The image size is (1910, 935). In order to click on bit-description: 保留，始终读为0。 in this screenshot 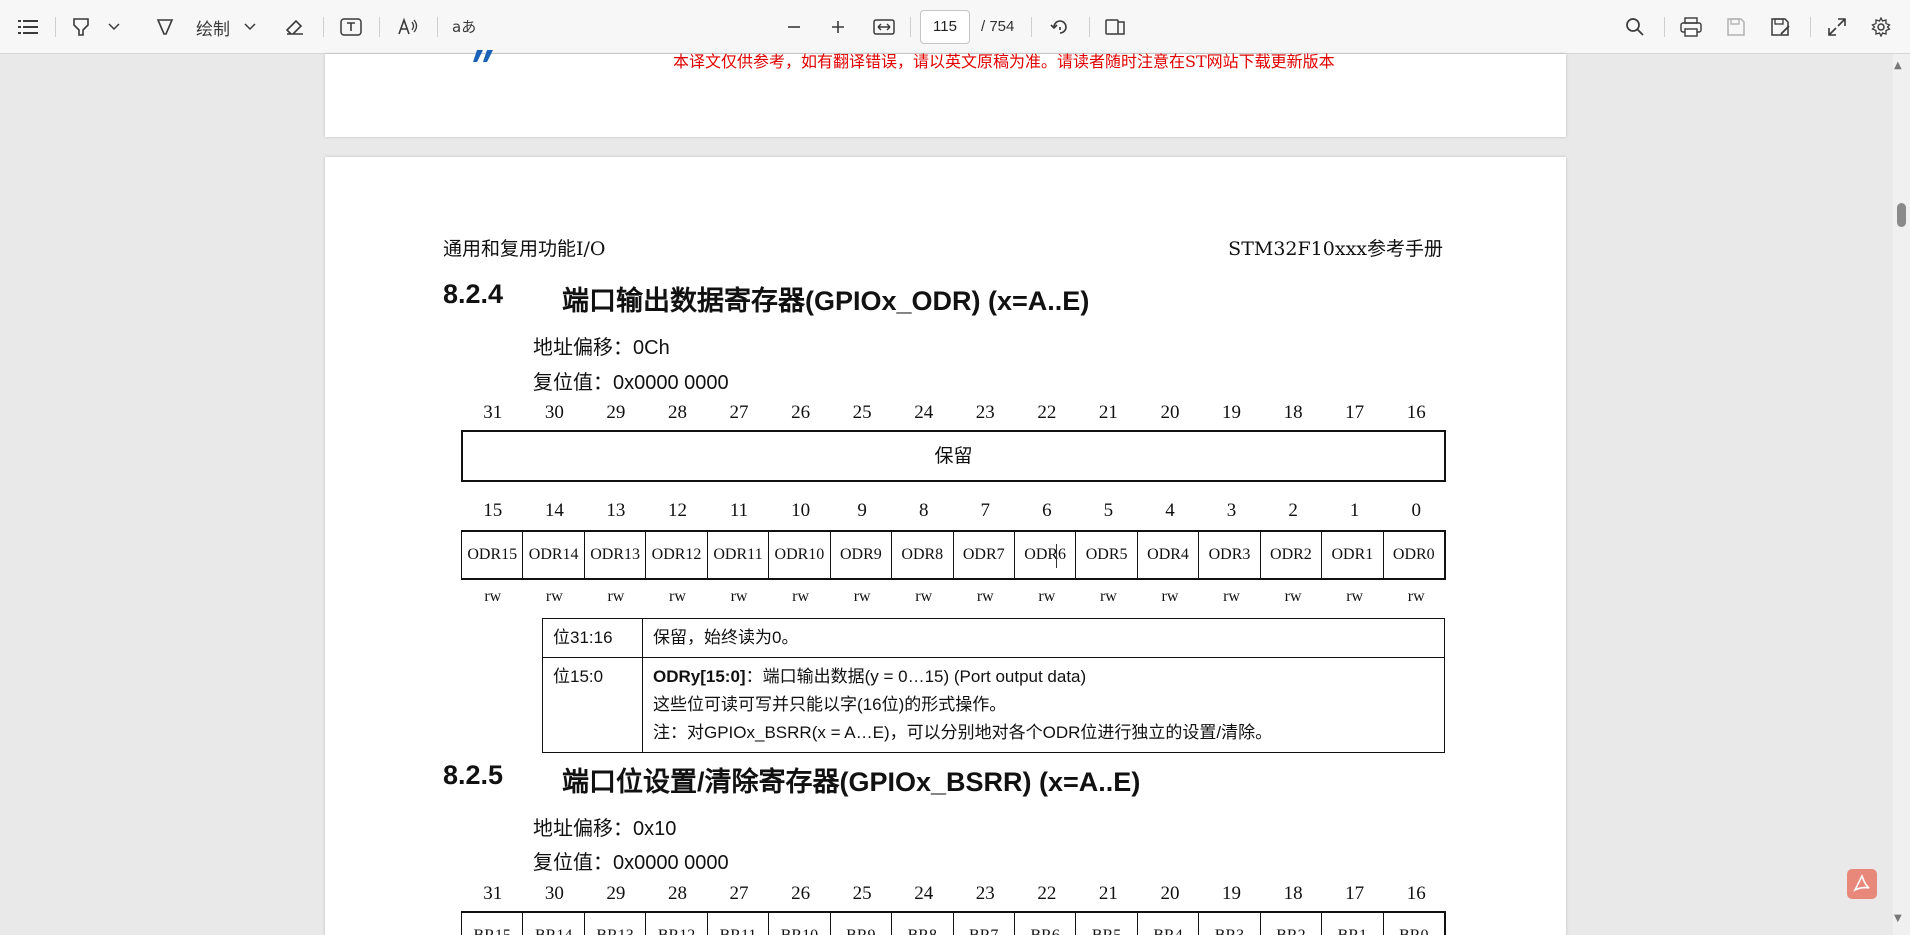, I will do `click(1043, 638)`.